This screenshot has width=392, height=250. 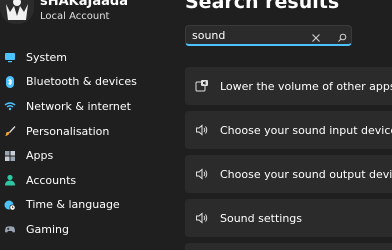 I want to click on search-result-item: Sound settings, so click(x=288, y=218).